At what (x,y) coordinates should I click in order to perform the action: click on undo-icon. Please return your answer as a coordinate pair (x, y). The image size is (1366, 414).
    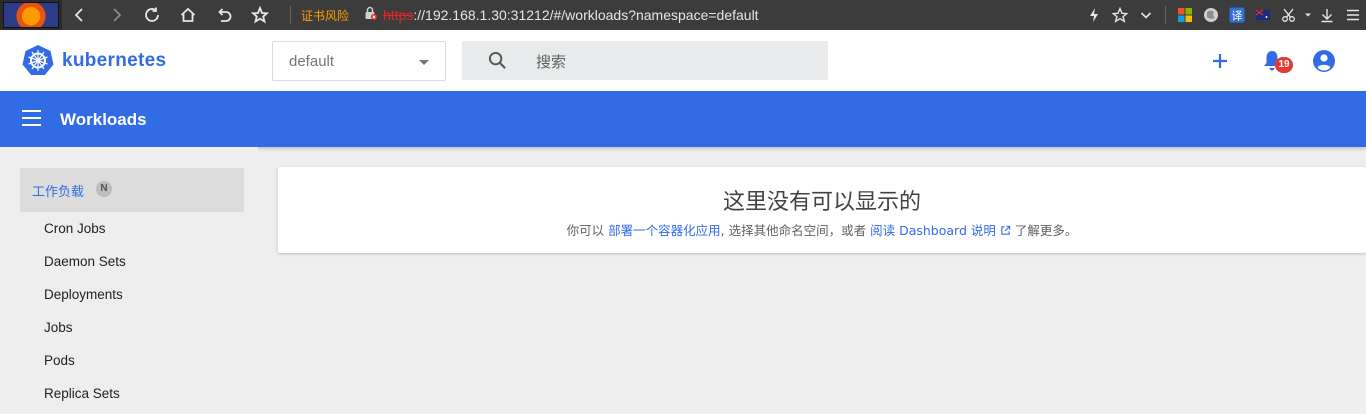
    Looking at the image, I should click on (225, 15).